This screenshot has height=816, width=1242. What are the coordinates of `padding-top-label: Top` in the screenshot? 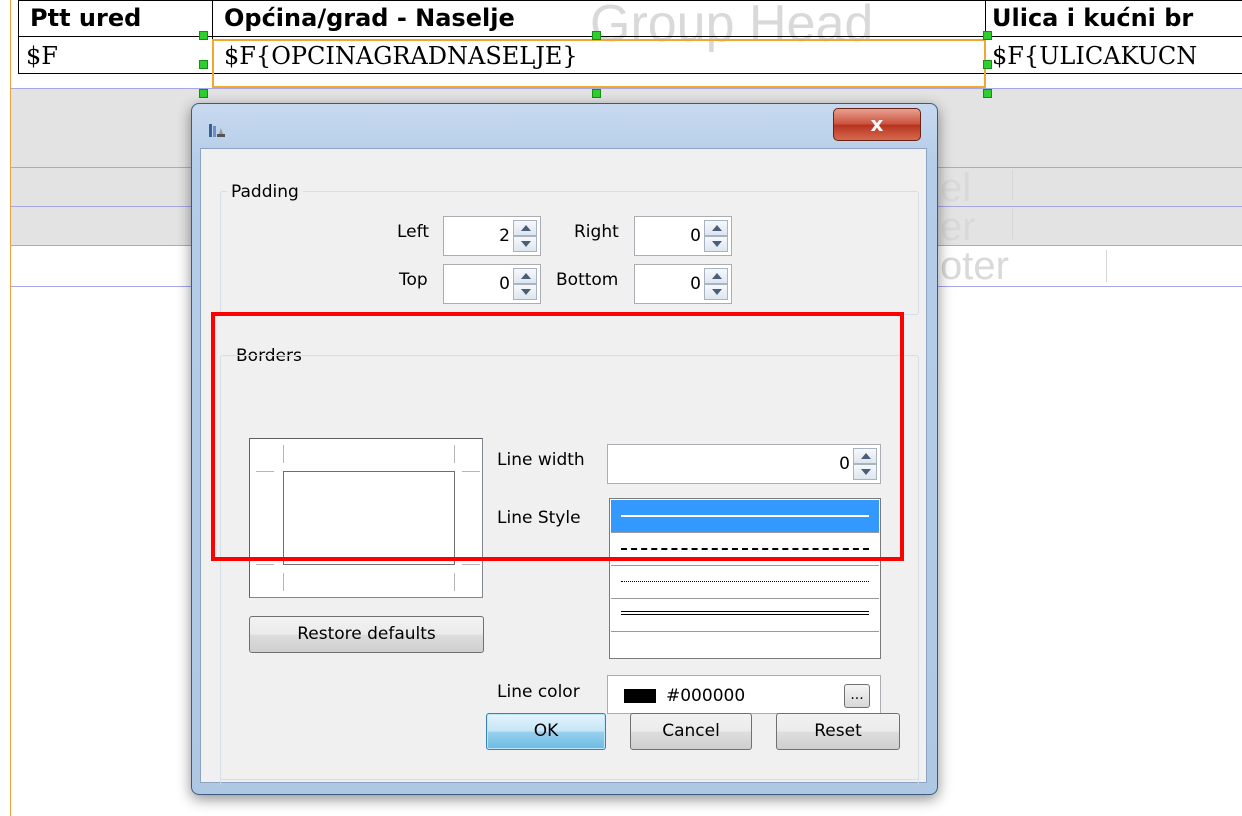 It's located at (413, 280).